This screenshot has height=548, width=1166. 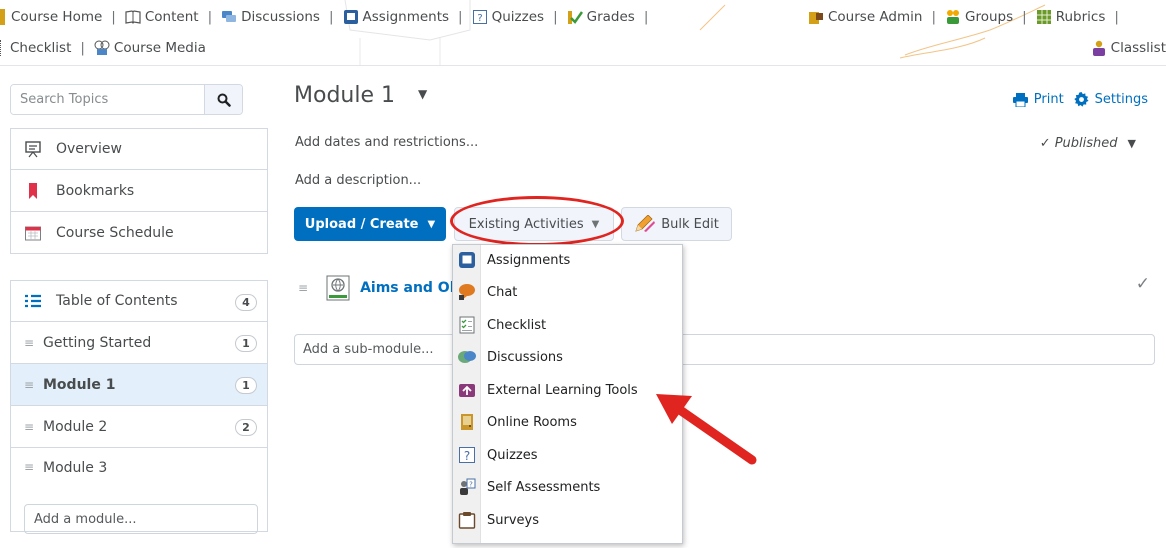 I want to click on search-topics, so click(x=126, y=99).